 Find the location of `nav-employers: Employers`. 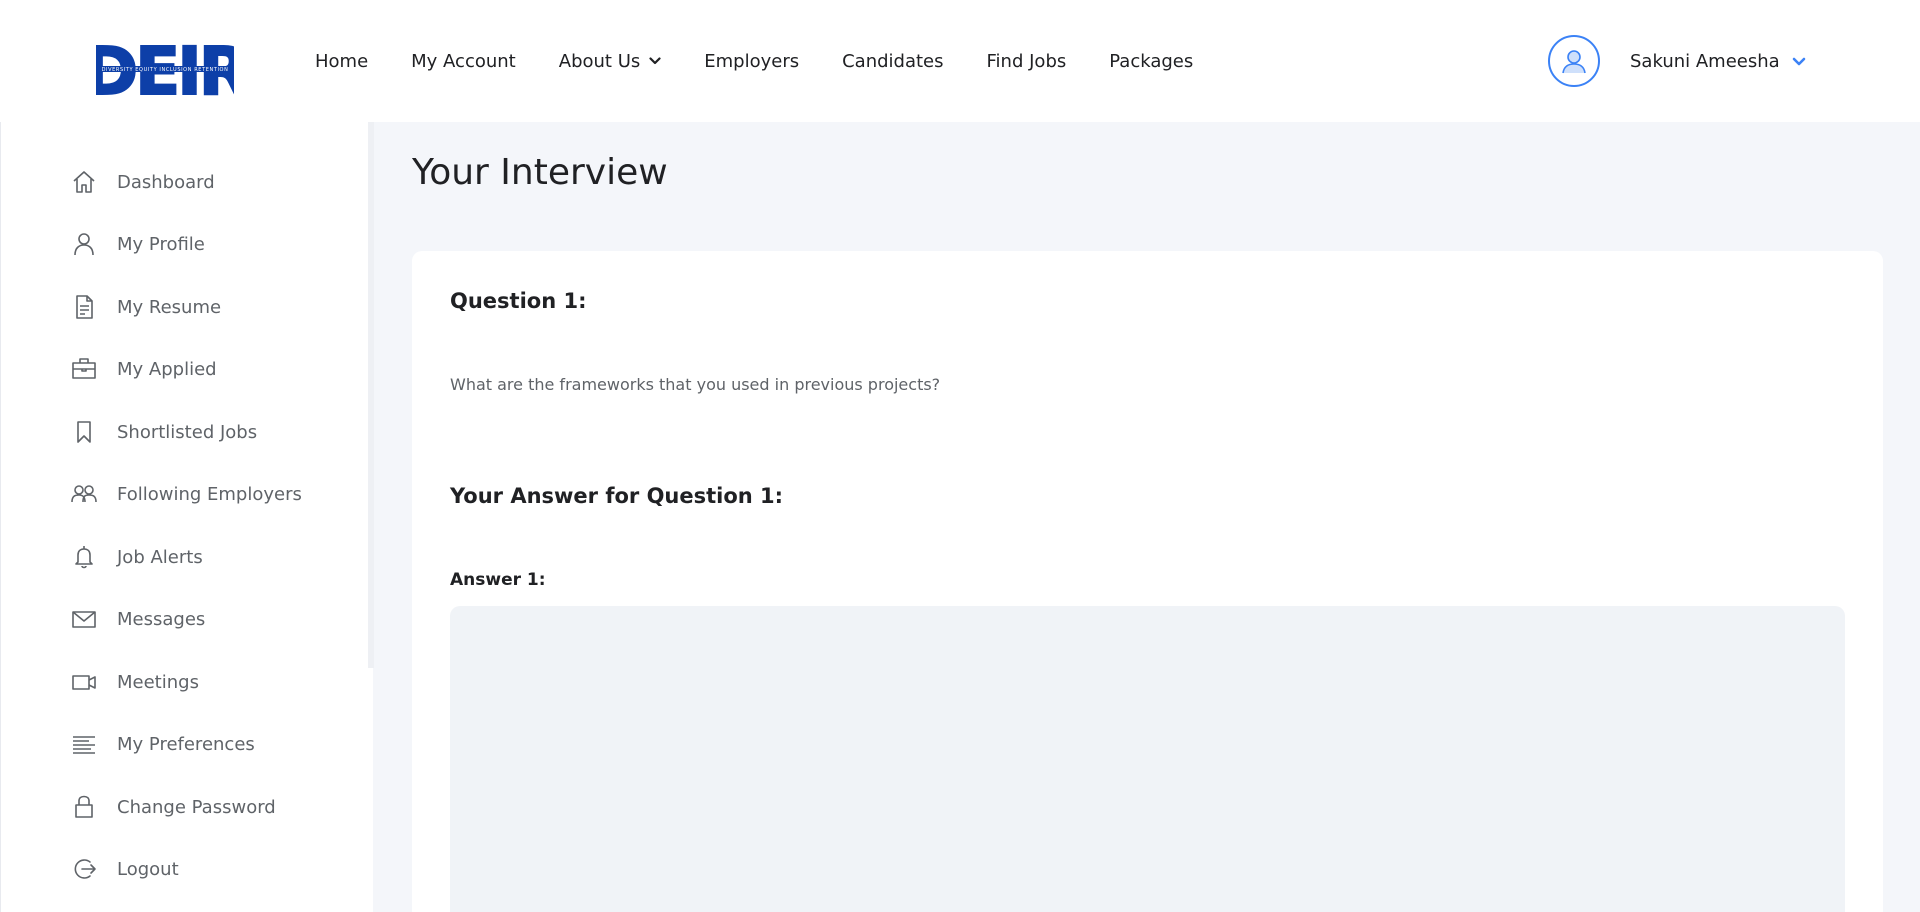

nav-employers: Employers is located at coordinates (751, 61).